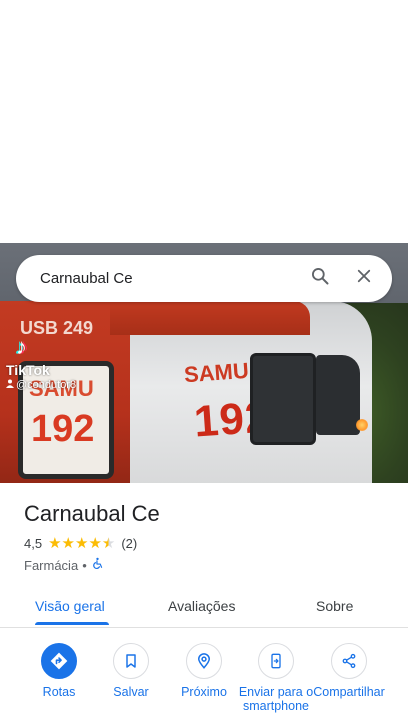 The width and height of the screenshot is (408, 726). I want to click on search-icon, so click(320, 278).